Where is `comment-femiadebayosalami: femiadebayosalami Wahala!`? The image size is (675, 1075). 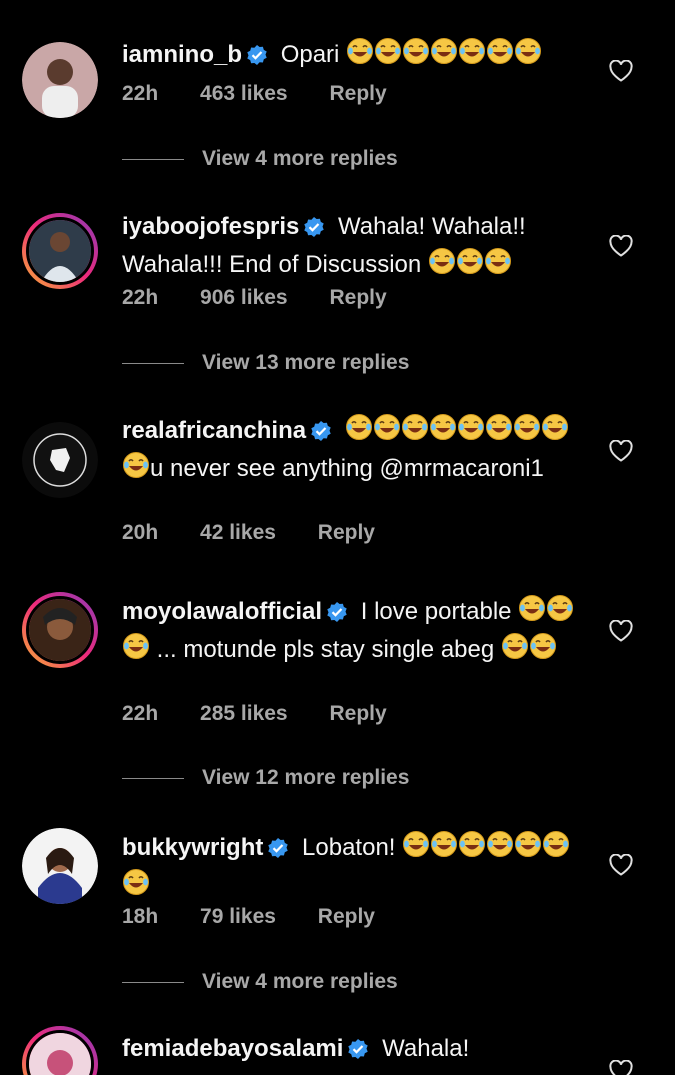 comment-femiadebayosalami: femiadebayosalami Wahala! is located at coordinates (337, 1048).